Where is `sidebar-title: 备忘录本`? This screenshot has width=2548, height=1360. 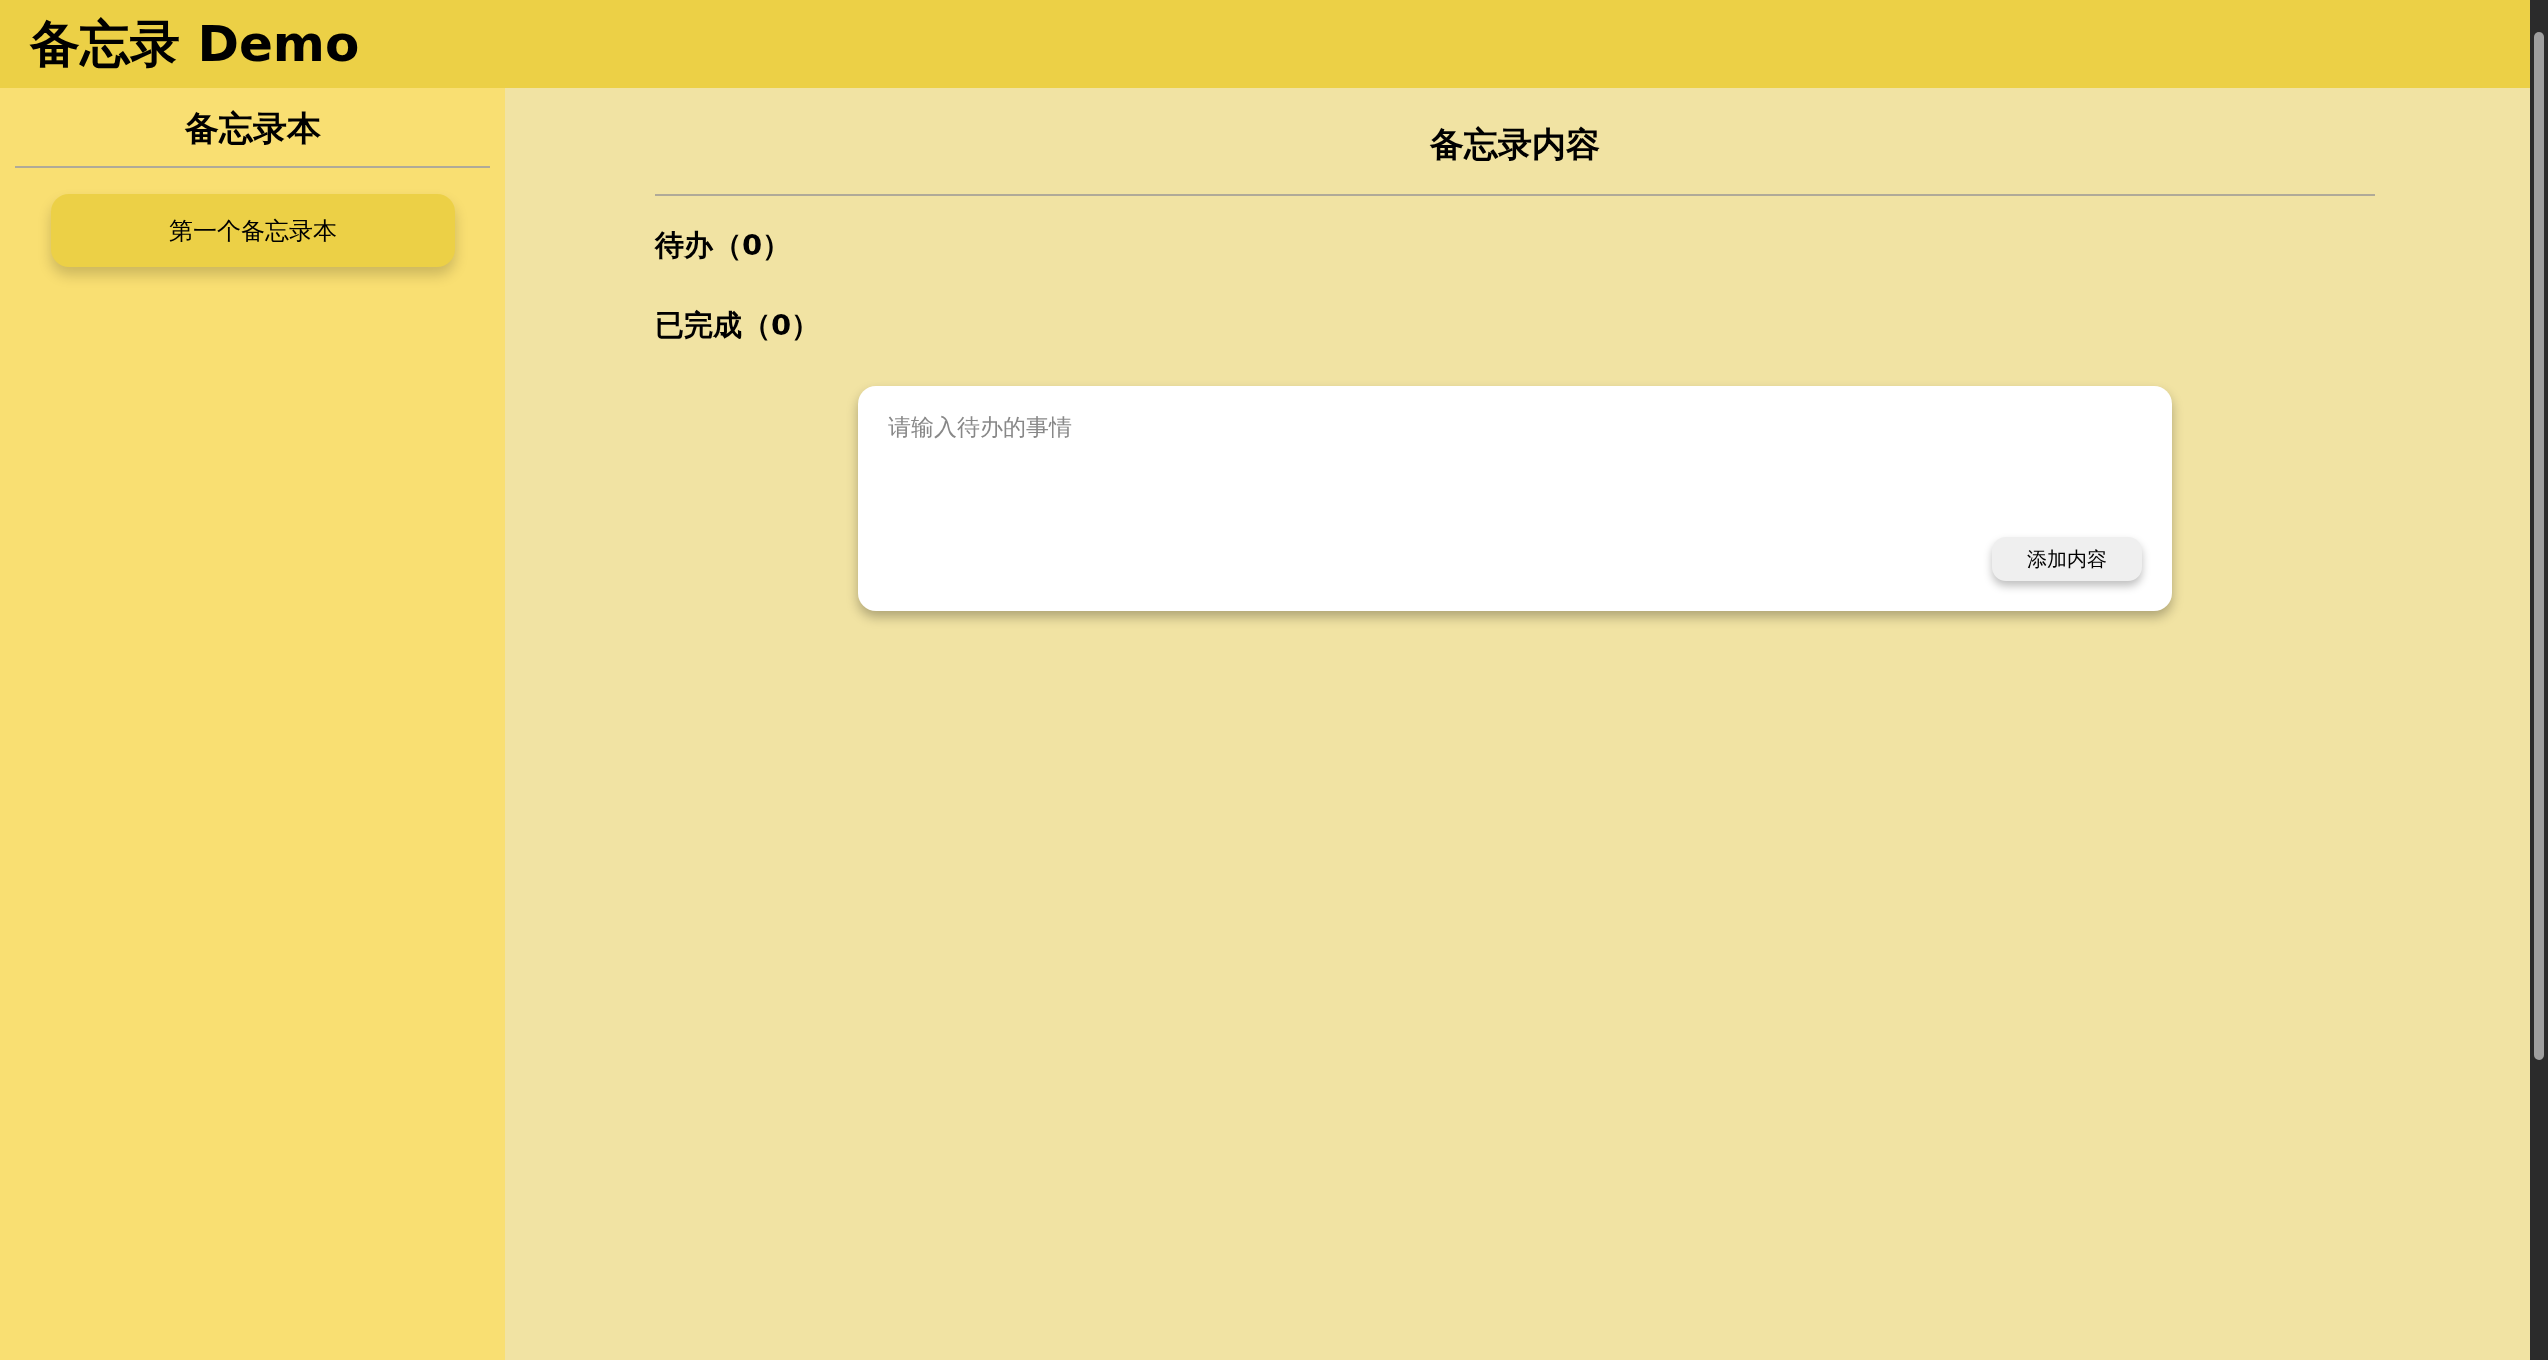 sidebar-title: 备忘录本 is located at coordinates (252, 128).